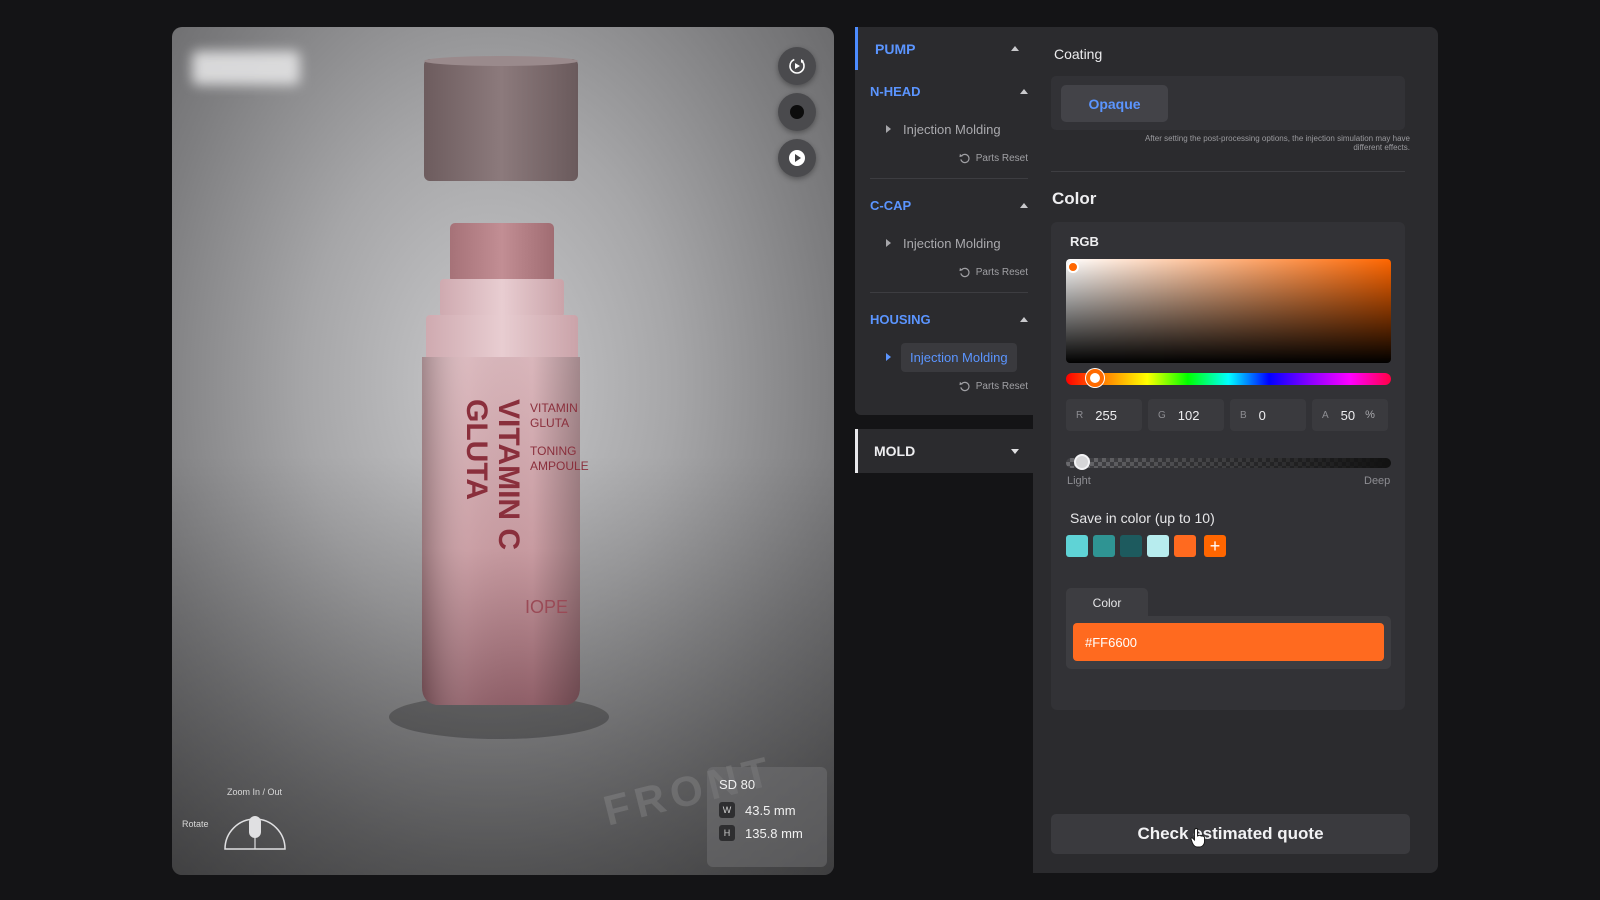 Image resolution: width=1600 pixels, height=900 pixels. I want to click on alpha-channel-input: A 50 %, so click(1350, 415).